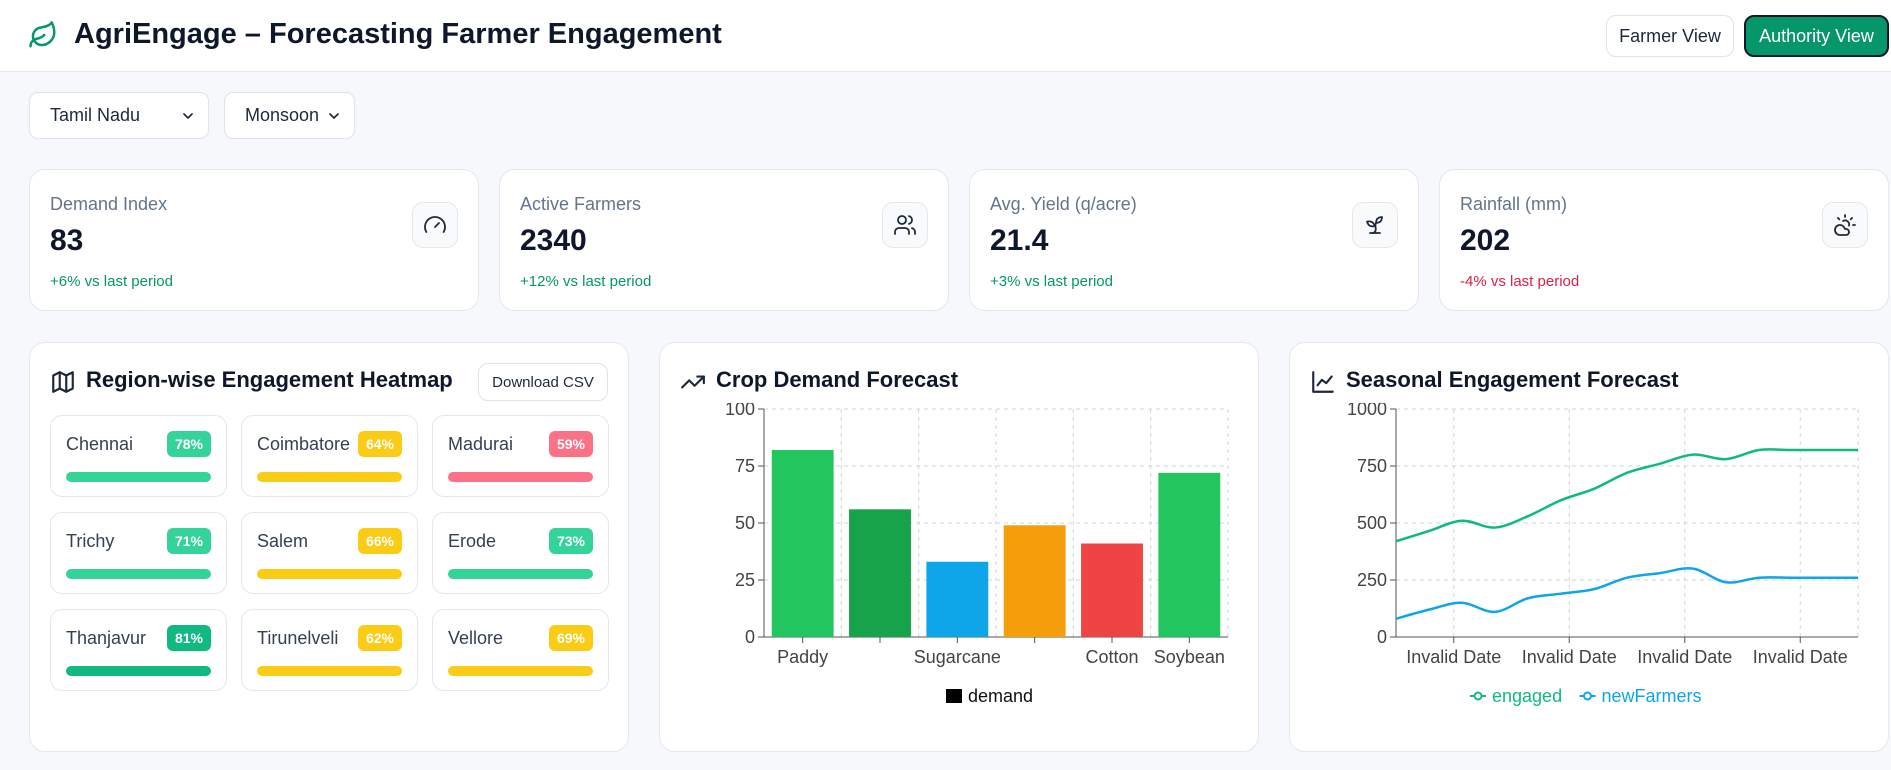  What do you see at coordinates (745, 523) in the screenshot?
I see `y-tick-label: 50` at bounding box center [745, 523].